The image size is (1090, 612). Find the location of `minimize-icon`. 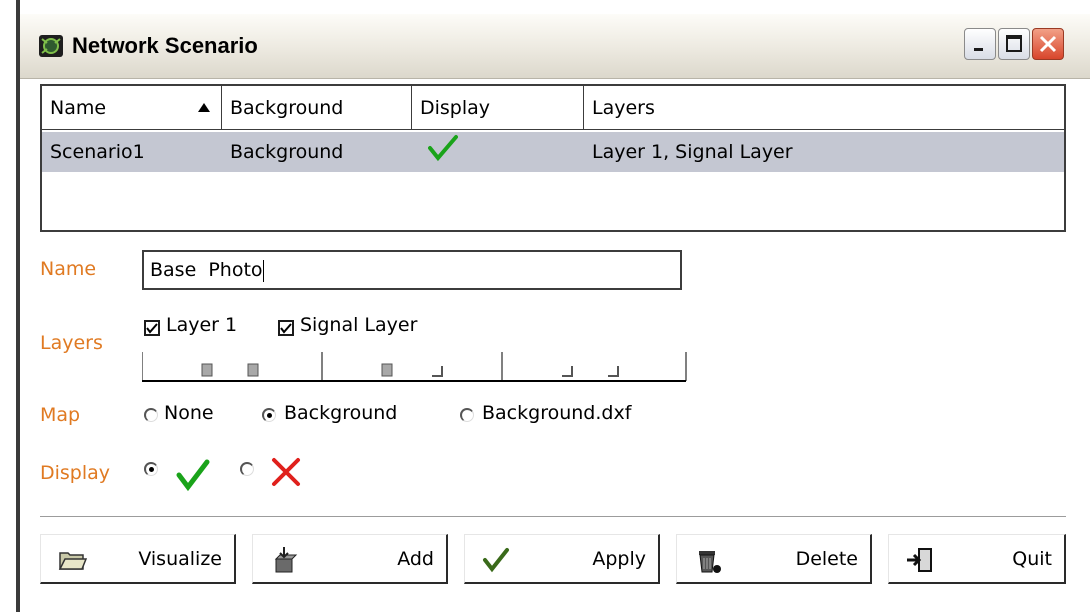

minimize-icon is located at coordinates (978, 49).